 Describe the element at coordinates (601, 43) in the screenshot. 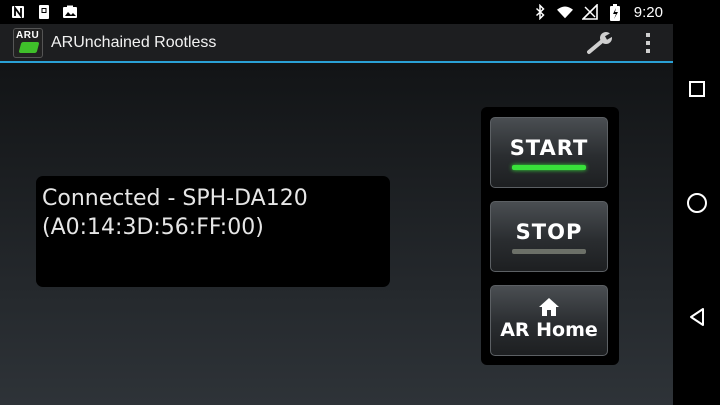

I see `settings-wrench-icon` at that location.